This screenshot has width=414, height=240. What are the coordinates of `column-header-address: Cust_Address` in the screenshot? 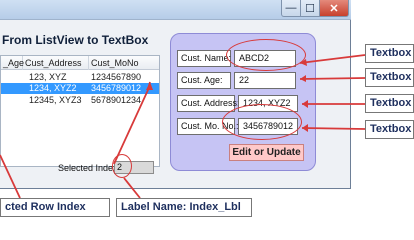 It's located at (56, 63).